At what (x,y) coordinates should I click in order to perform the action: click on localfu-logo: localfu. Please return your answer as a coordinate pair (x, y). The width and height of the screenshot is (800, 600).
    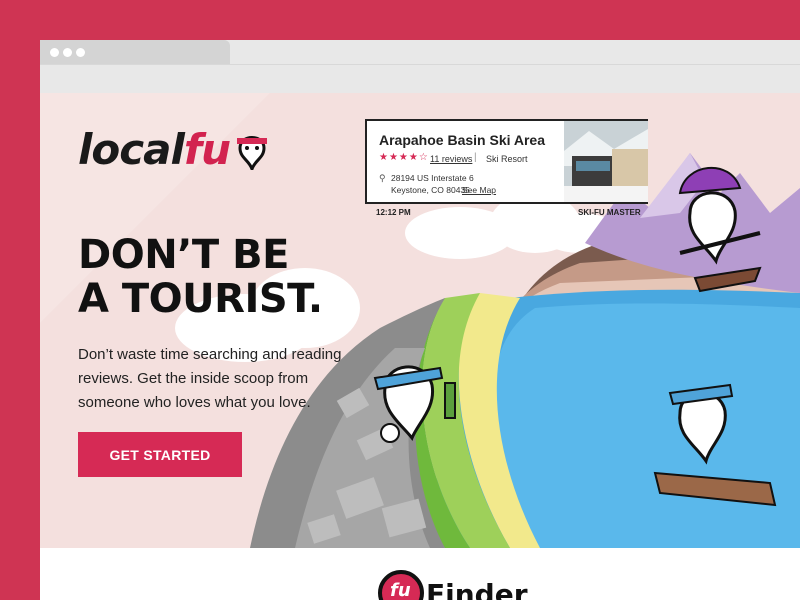
    Looking at the image, I should click on (173, 149).